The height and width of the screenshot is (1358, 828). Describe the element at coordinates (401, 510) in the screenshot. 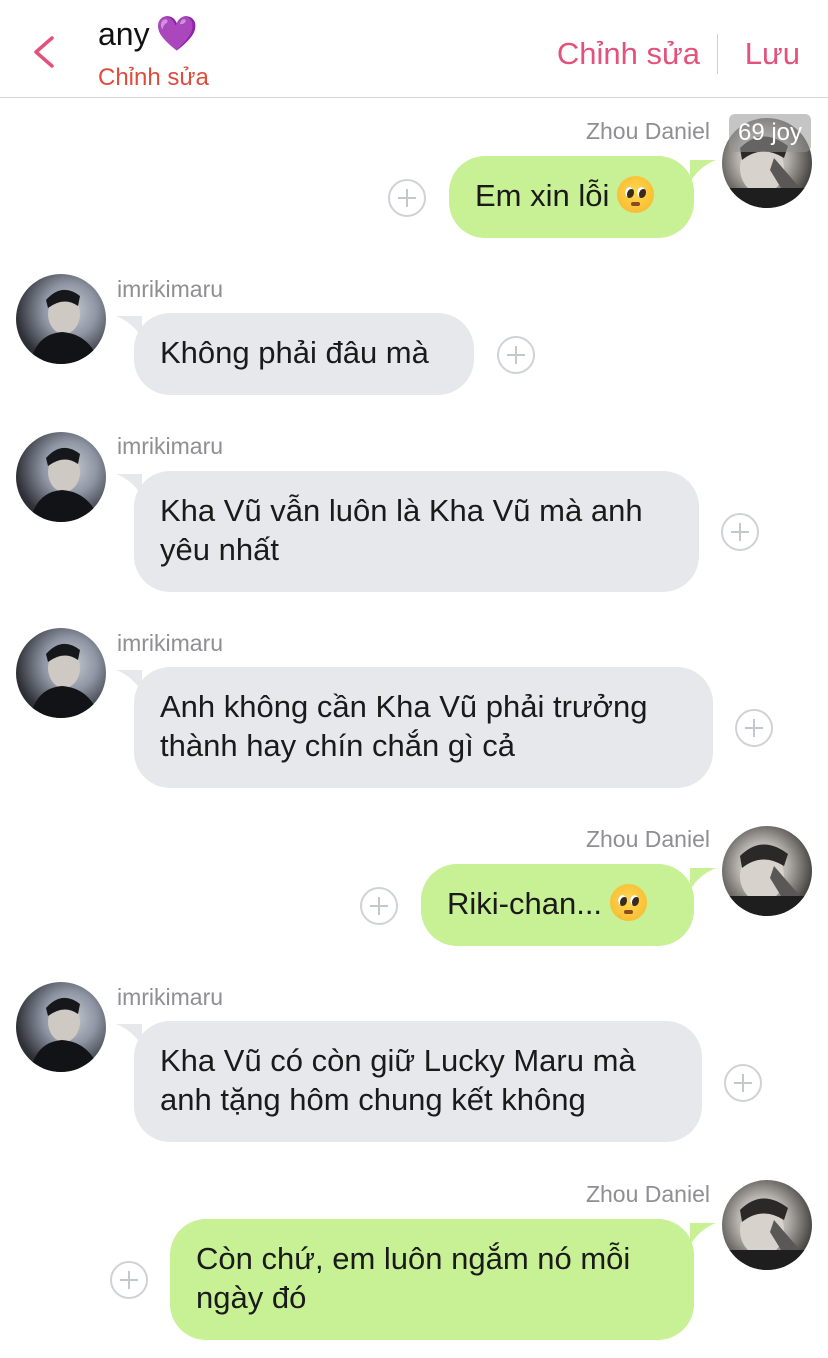

I see `message-text-line: Kha Vũ vẫn luôn là Kha Vũ mà anh` at that location.